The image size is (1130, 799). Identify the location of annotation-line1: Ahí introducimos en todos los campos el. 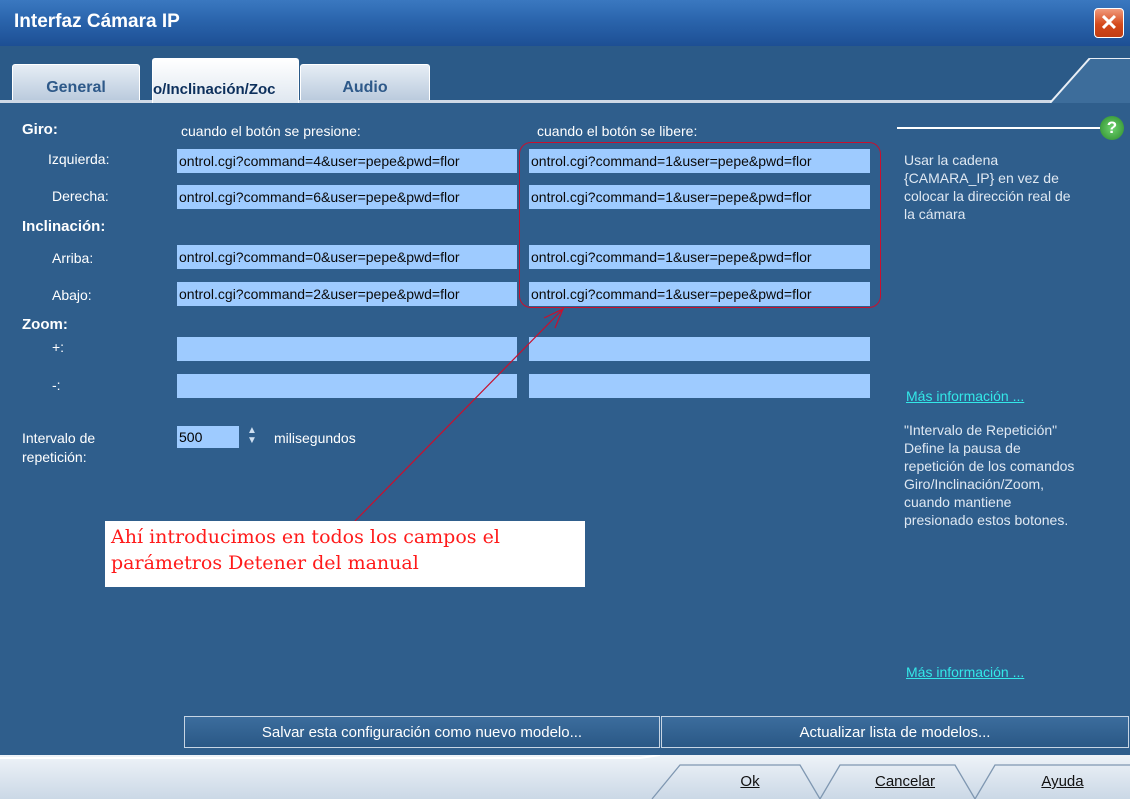
(305, 537).